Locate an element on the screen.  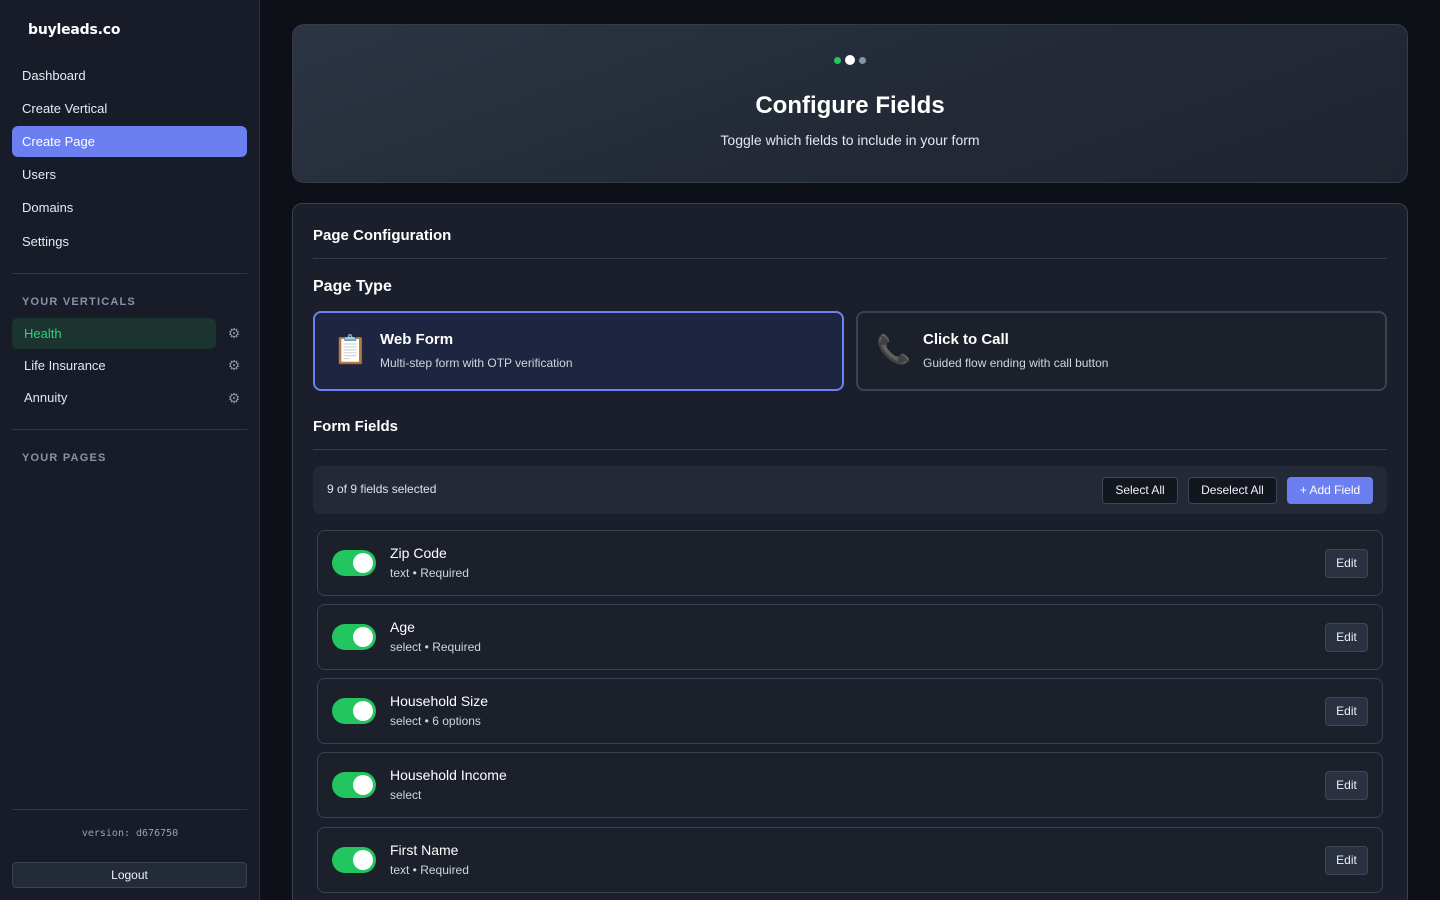
field-name: Zip Code is located at coordinates (418, 553).